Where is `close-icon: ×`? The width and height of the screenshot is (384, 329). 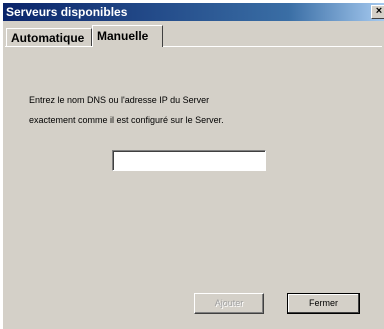 close-icon: × is located at coordinates (377, 12).